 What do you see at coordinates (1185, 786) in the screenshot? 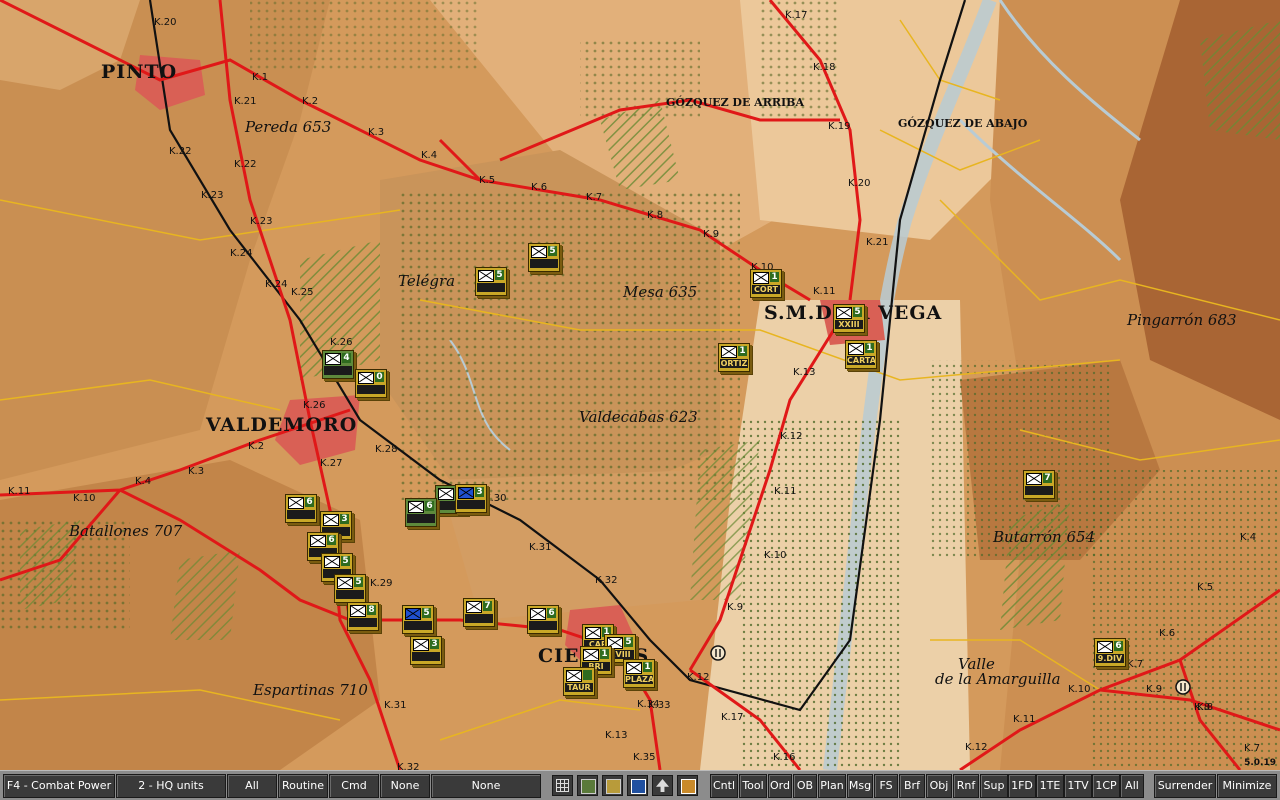
I see `surrender-button: Surrender` at bounding box center [1185, 786].